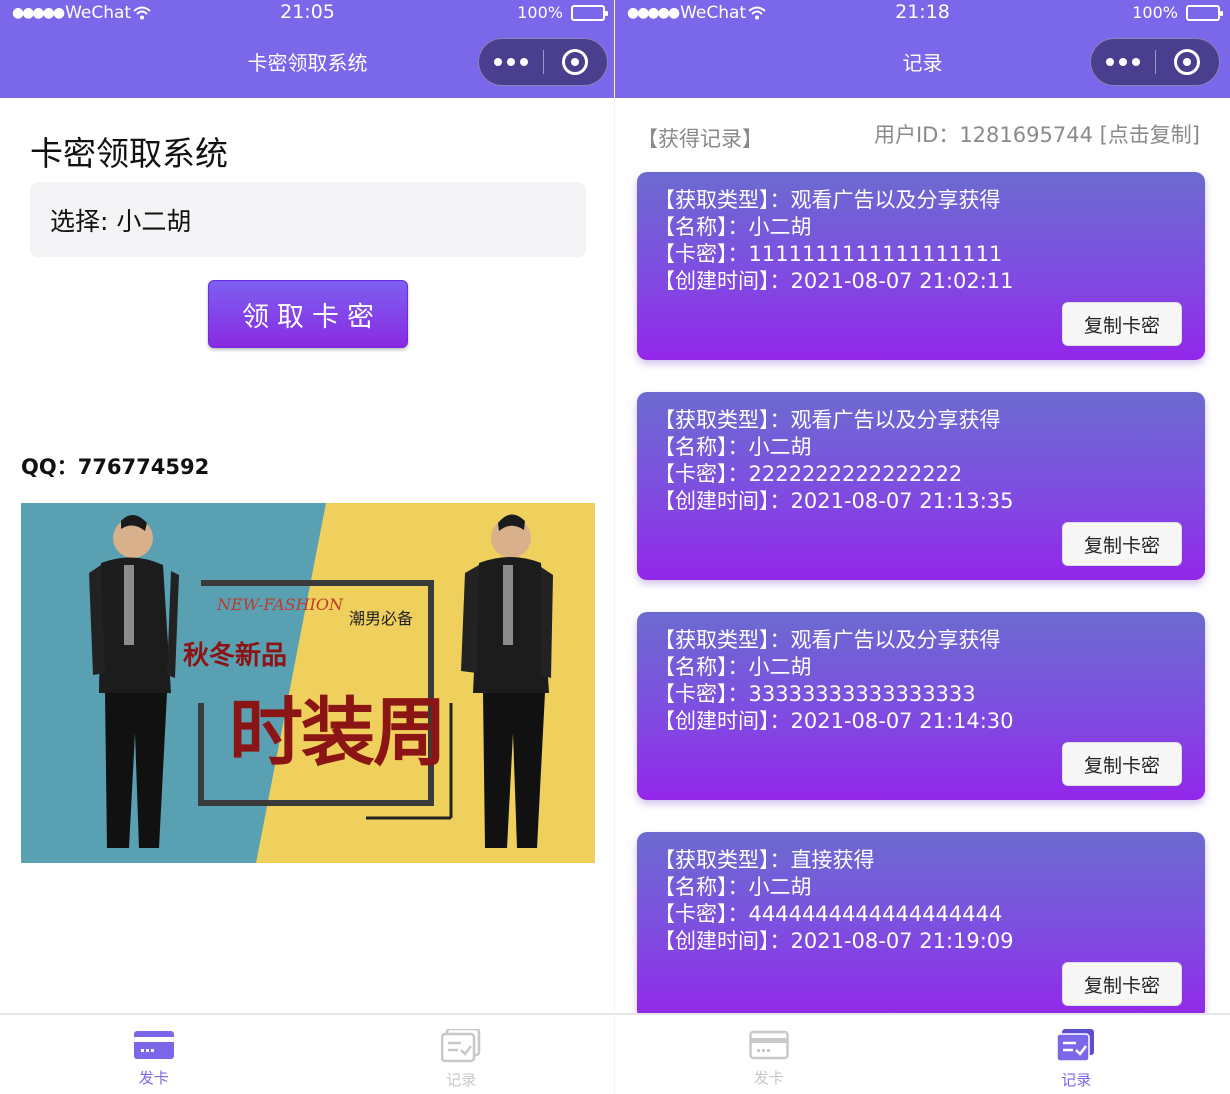 This screenshot has width=1230, height=1094. What do you see at coordinates (308, 219) in the screenshot?
I see `product-select: 选择: 小二胡` at bounding box center [308, 219].